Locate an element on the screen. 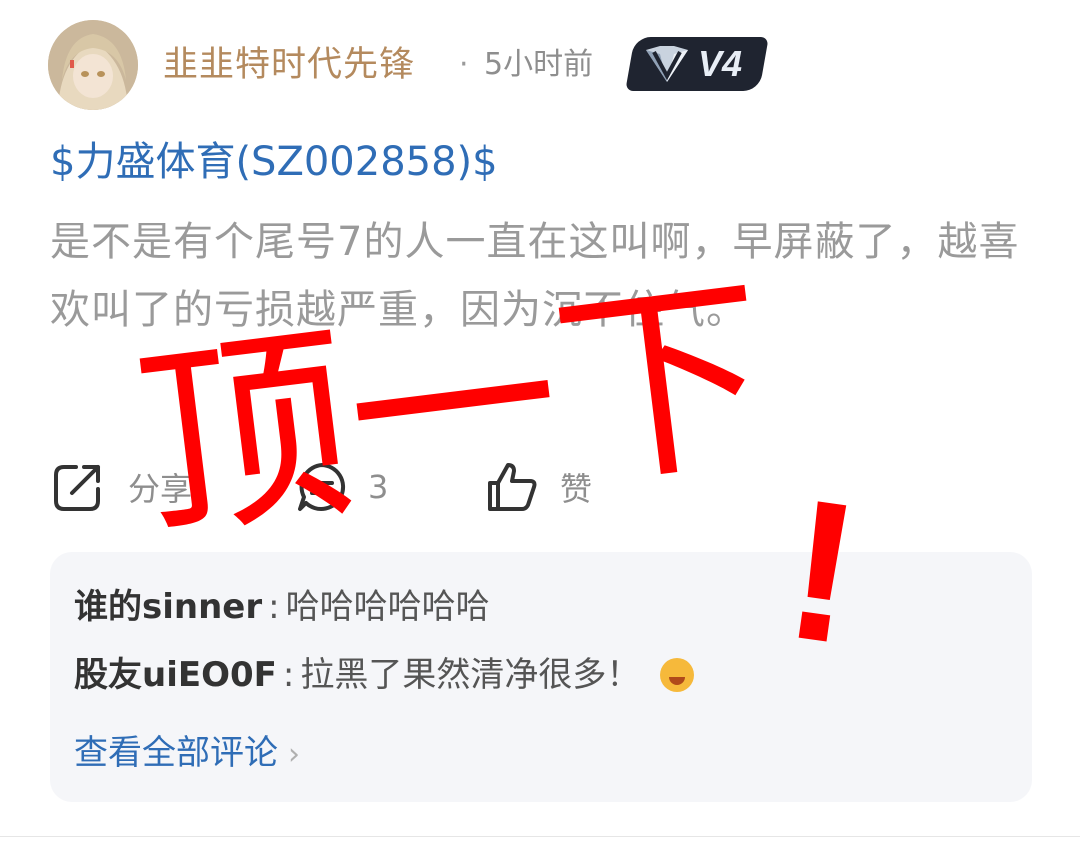 The height and width of the screenshot is (845, 1080). avatar-image is located at coordinates (93, 65).